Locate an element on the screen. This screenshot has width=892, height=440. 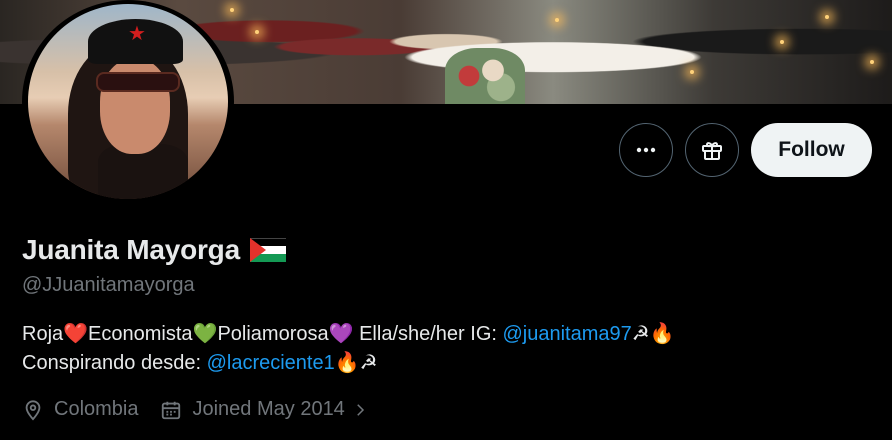
more-button is located at coordinates (646, 150).